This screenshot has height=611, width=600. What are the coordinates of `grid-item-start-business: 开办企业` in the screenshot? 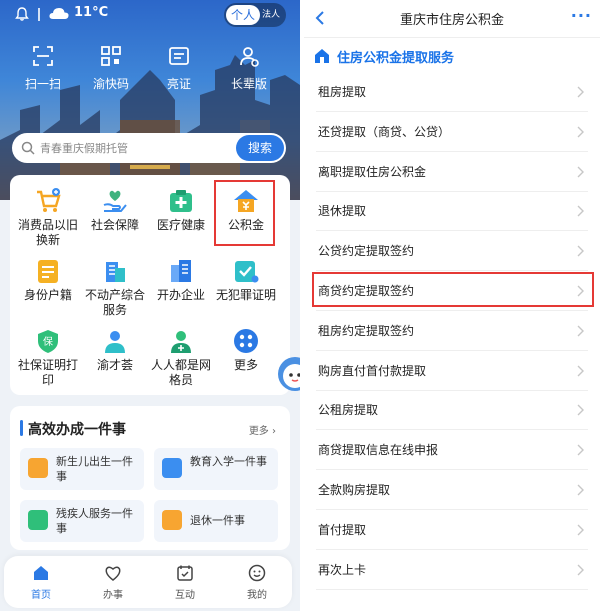 It's located at (181, 280).